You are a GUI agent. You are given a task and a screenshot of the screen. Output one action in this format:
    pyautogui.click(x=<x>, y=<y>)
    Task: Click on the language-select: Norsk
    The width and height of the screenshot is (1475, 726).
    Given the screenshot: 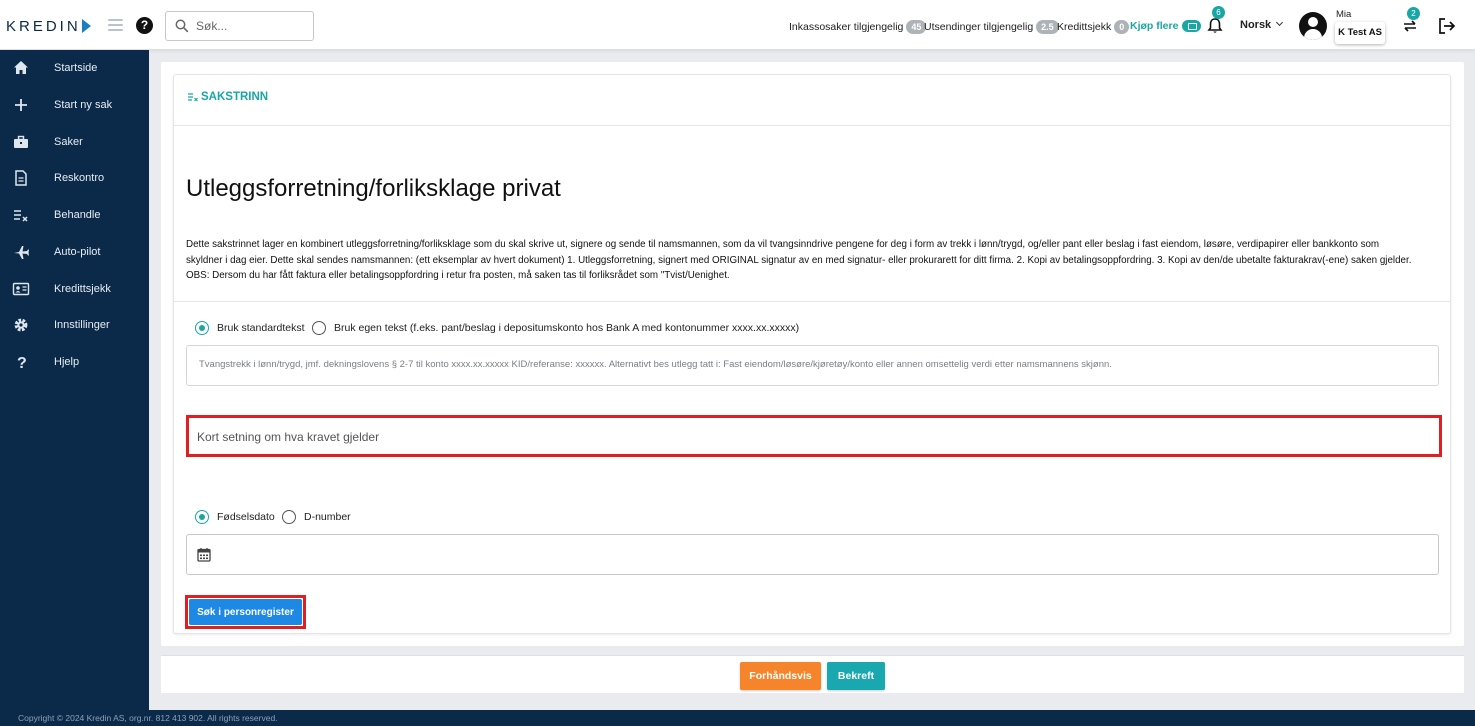 What is the action you would take?
    pyautogui.click(x=1262, y=24)
    